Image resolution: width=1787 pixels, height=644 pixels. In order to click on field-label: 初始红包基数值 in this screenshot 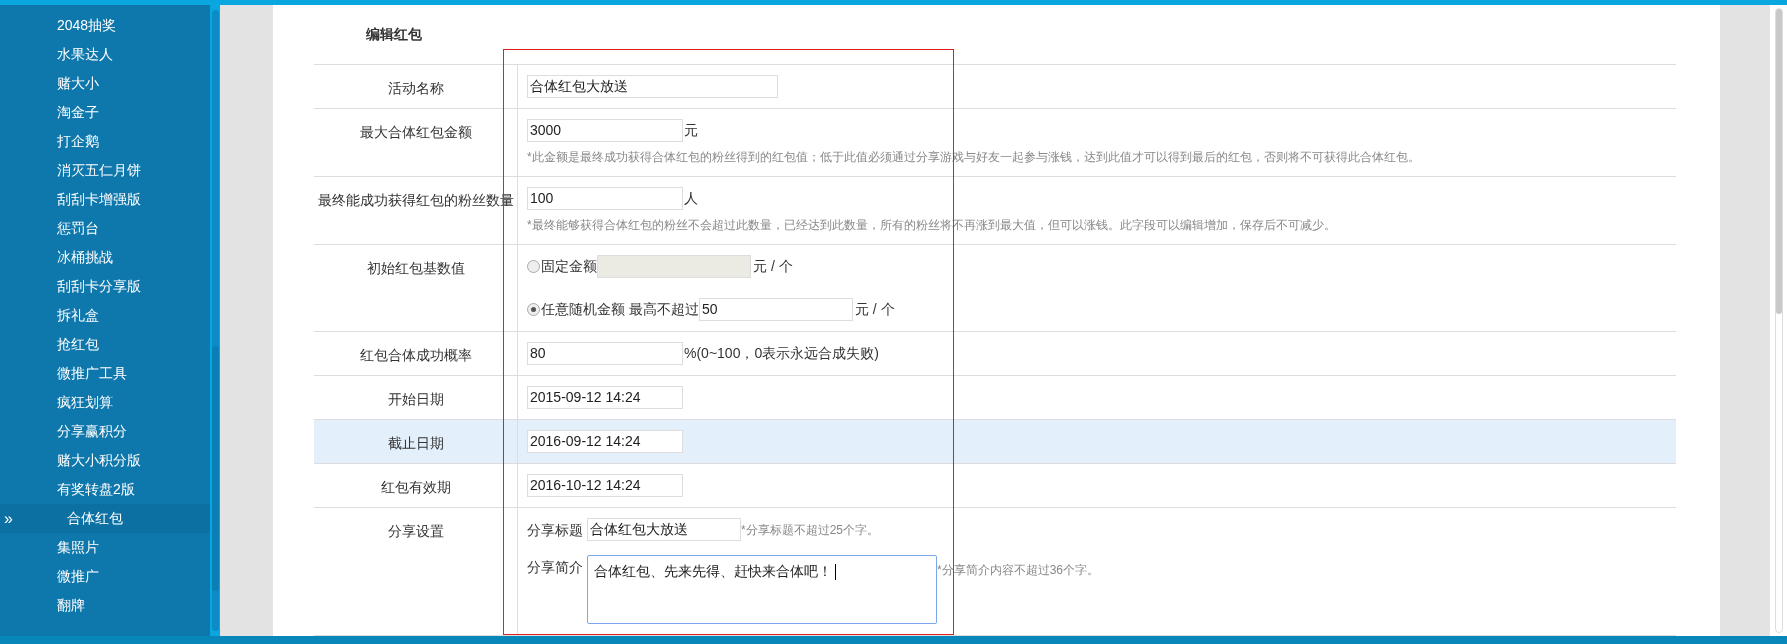, I will do `click(415, 268)`.